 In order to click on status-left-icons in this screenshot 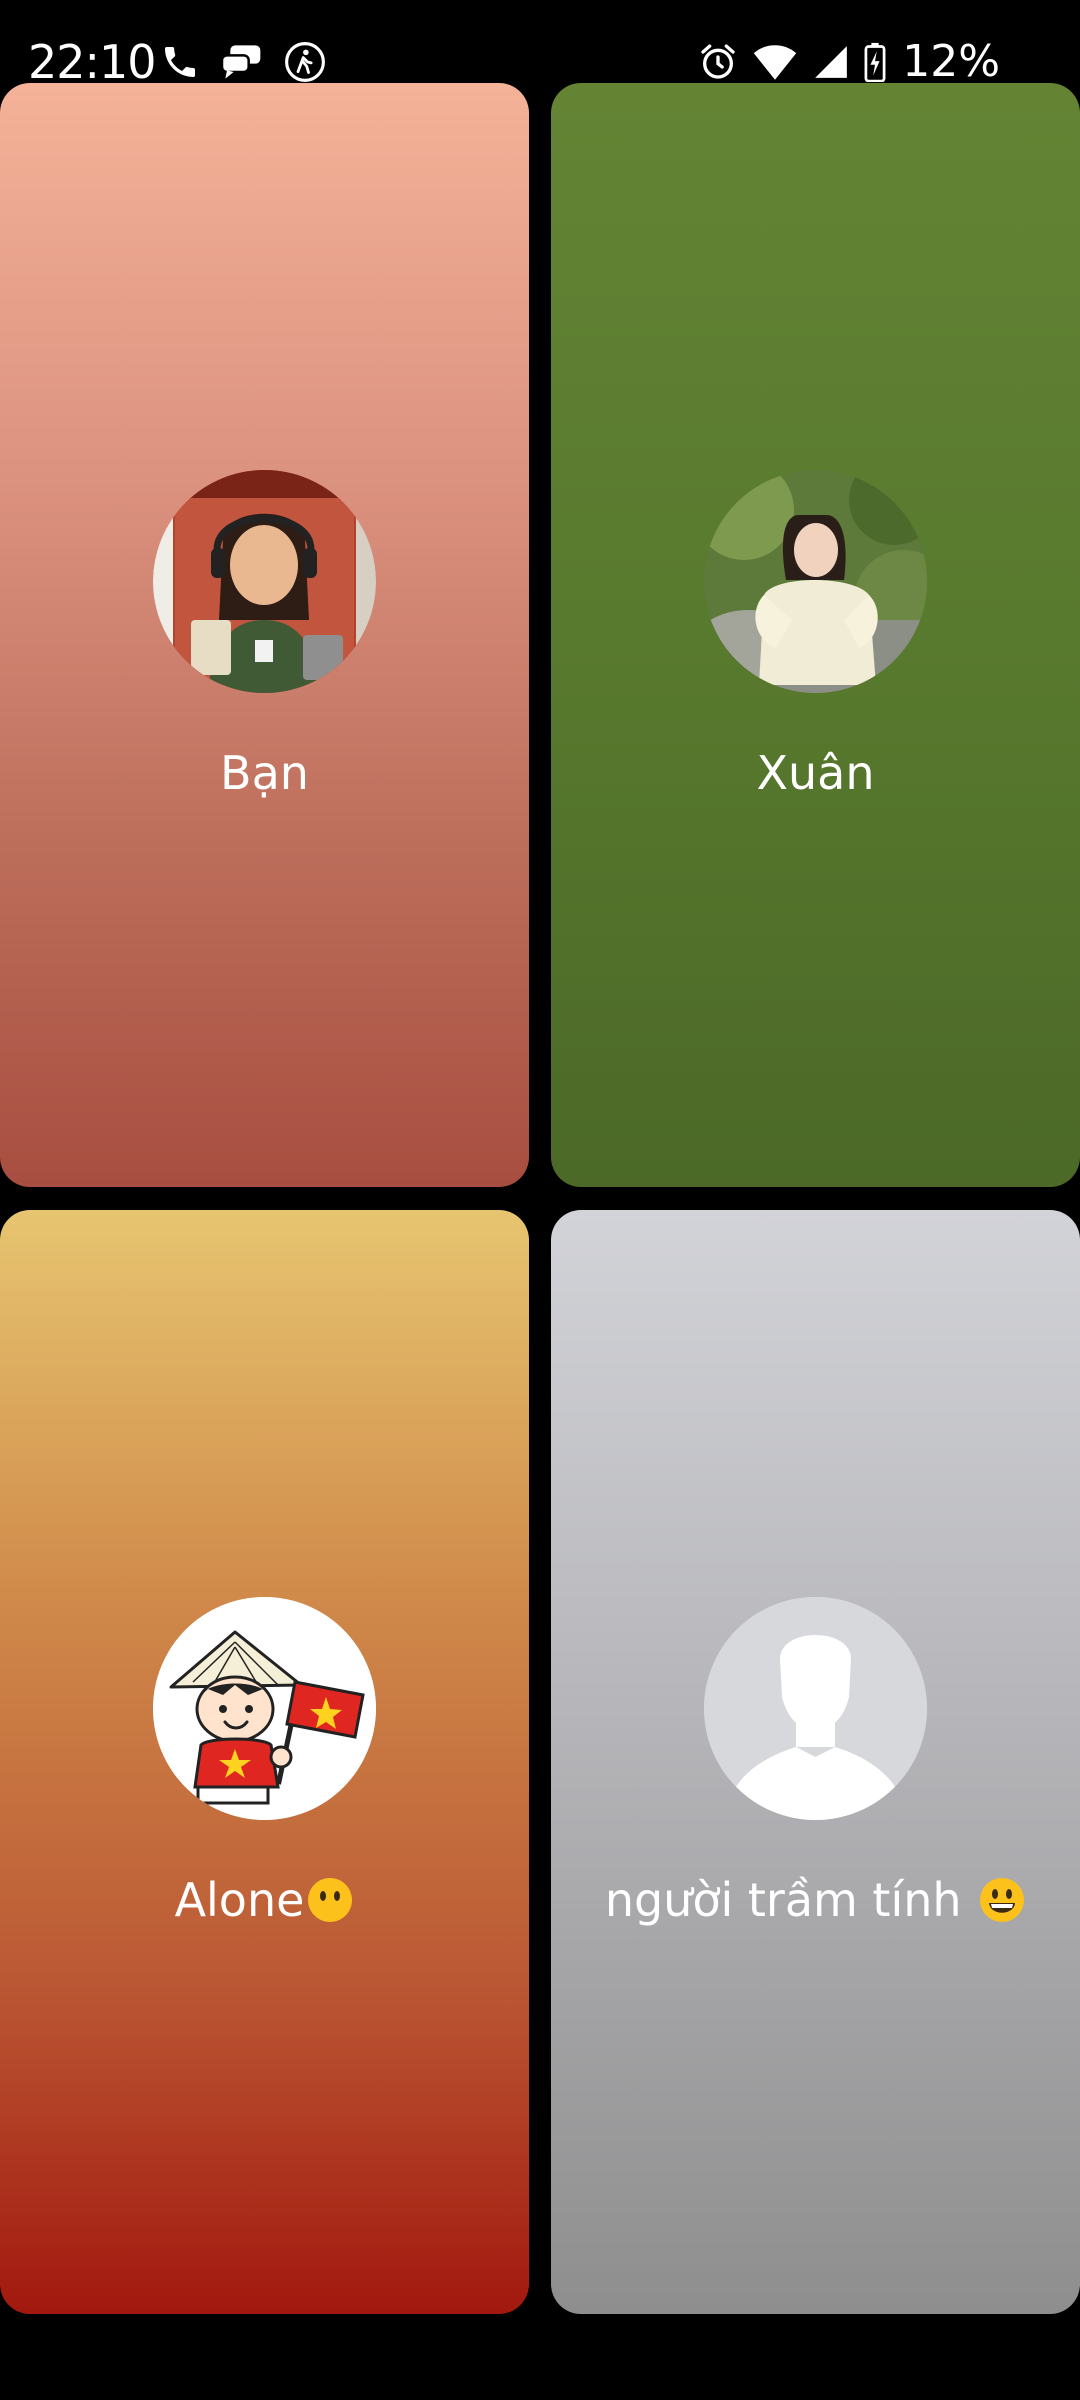, I will do `click(243, 62)`.